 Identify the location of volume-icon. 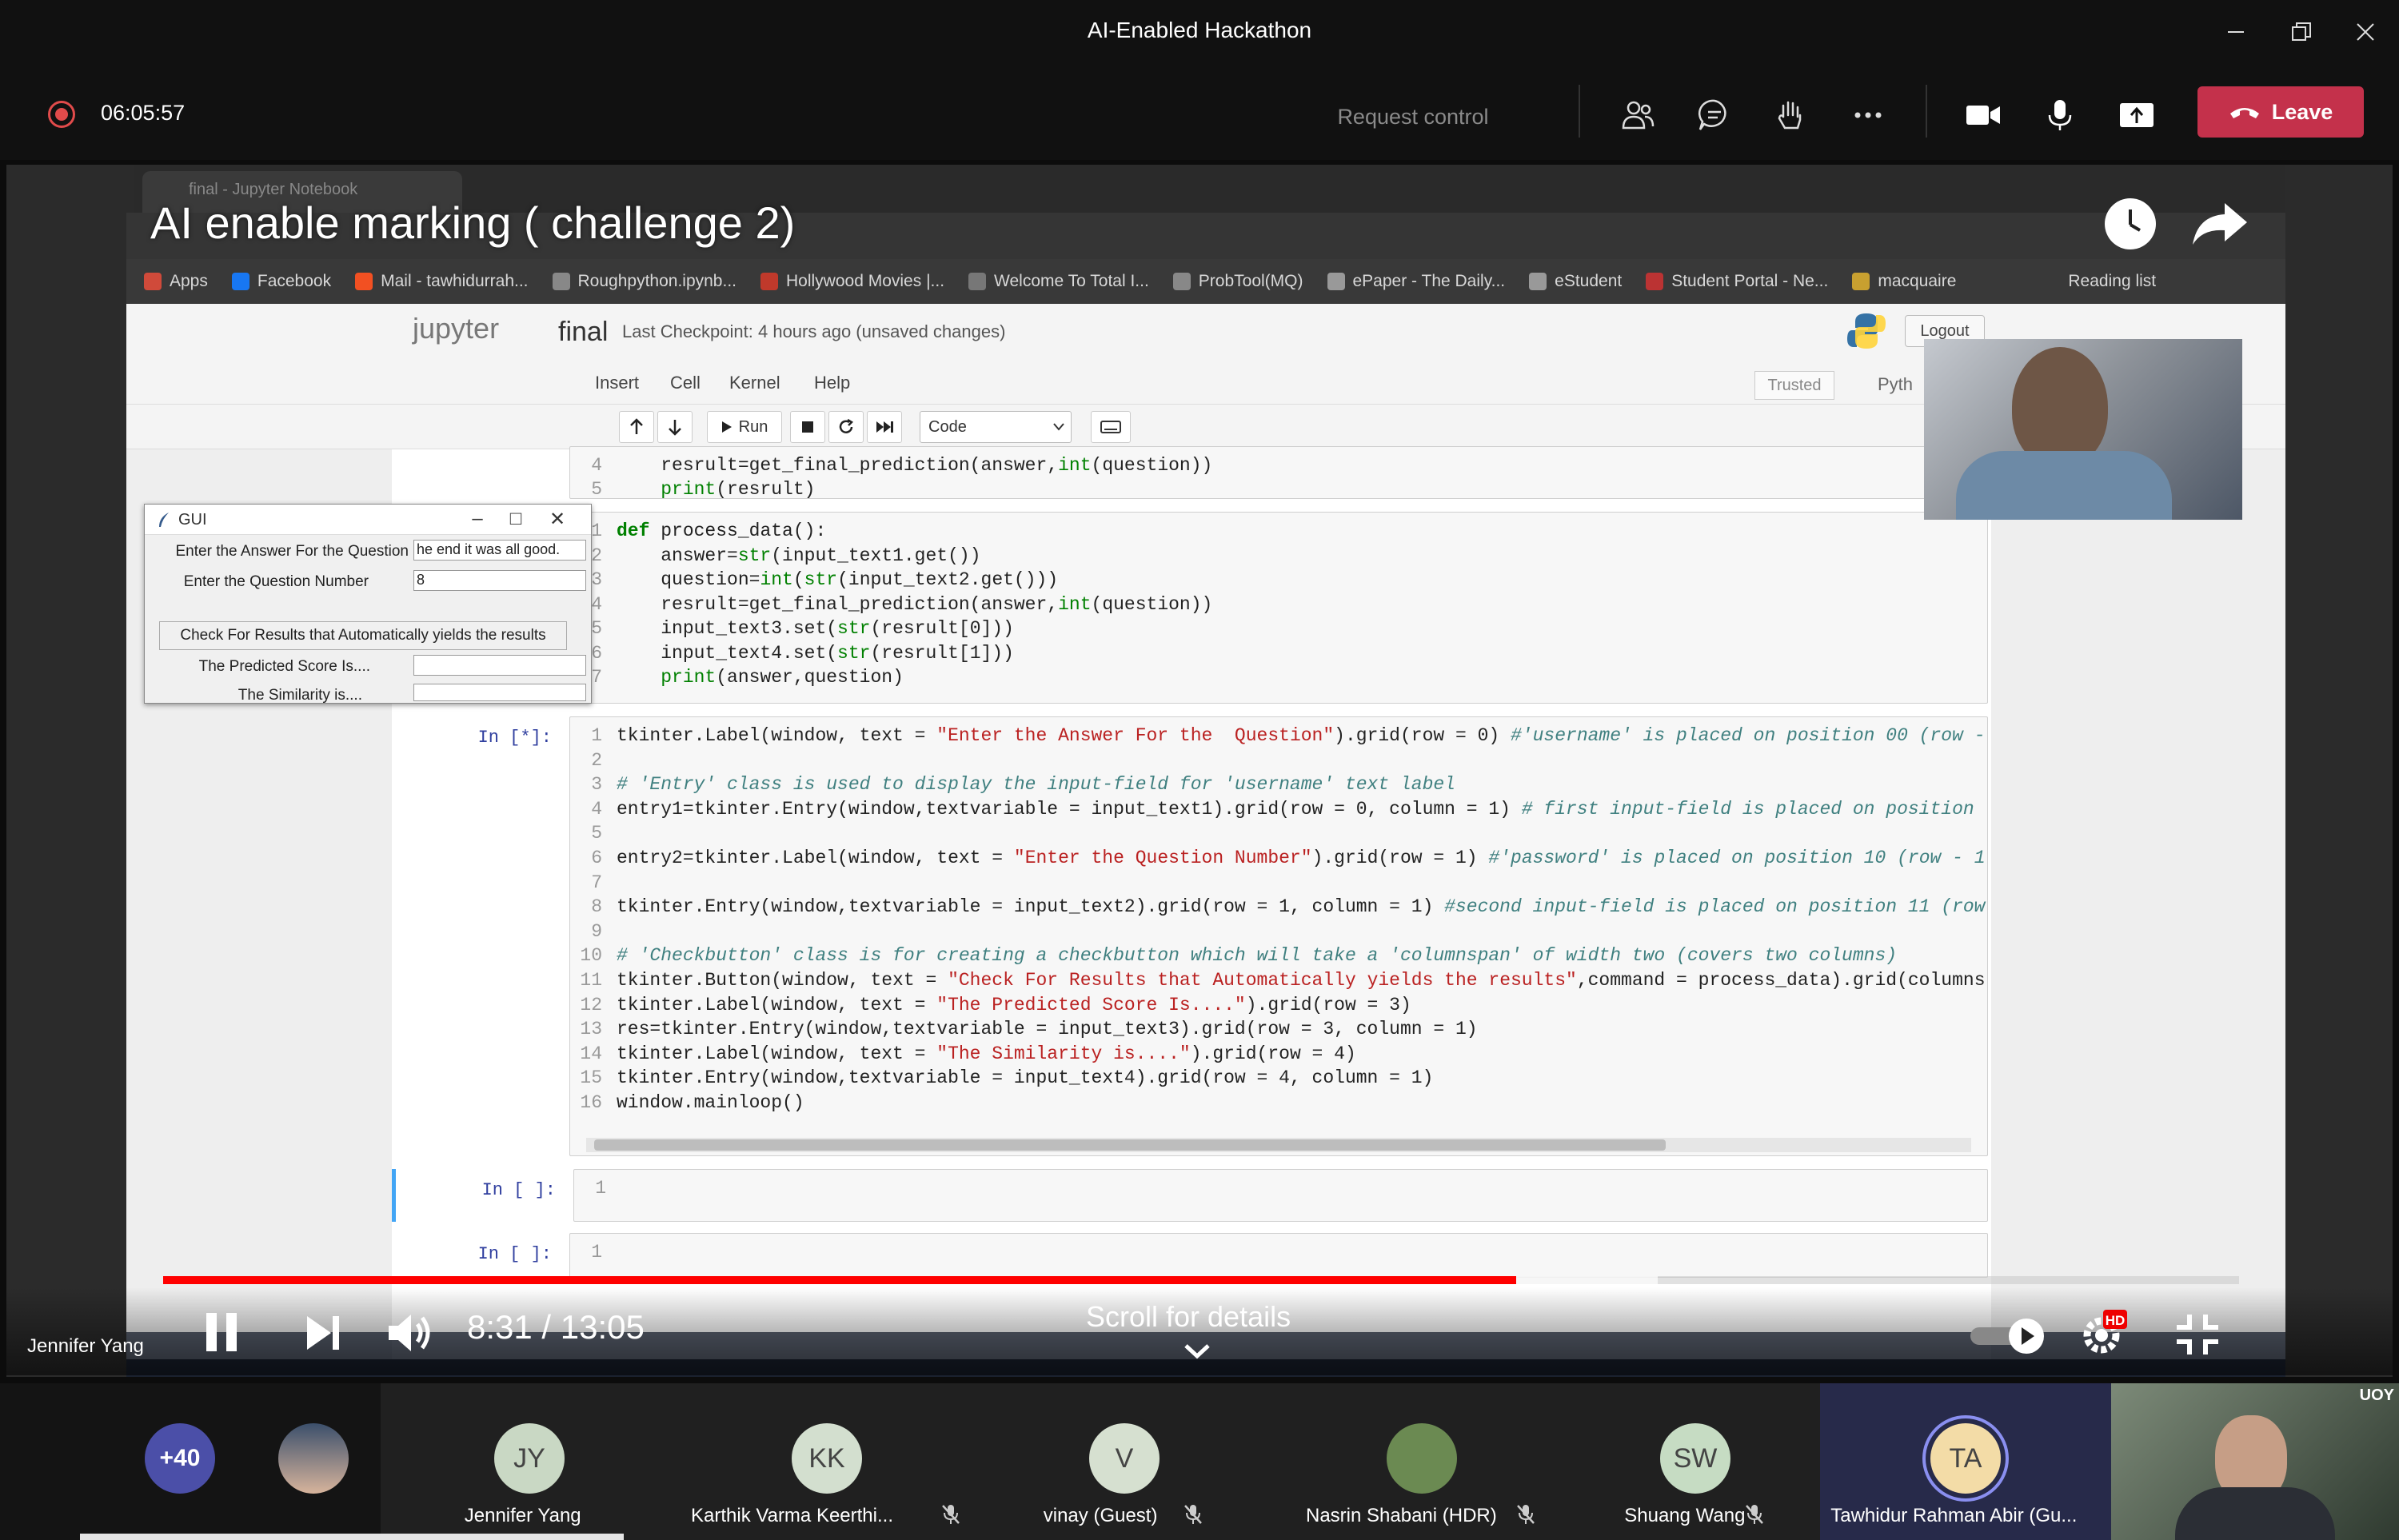
(409, 1333).